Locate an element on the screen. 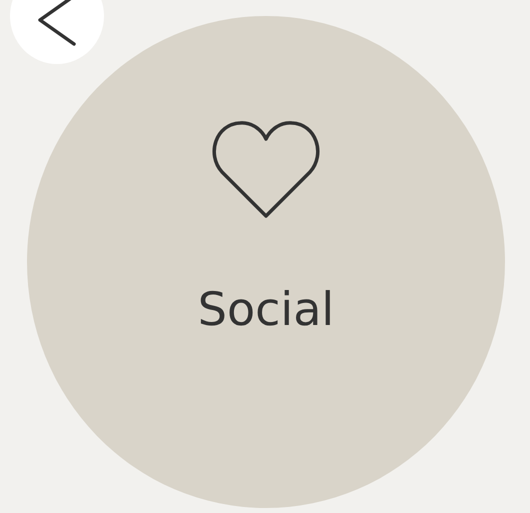 The width and height of the screenshot is (530, 513). category-title: Social is located at coordinates (266, 309).